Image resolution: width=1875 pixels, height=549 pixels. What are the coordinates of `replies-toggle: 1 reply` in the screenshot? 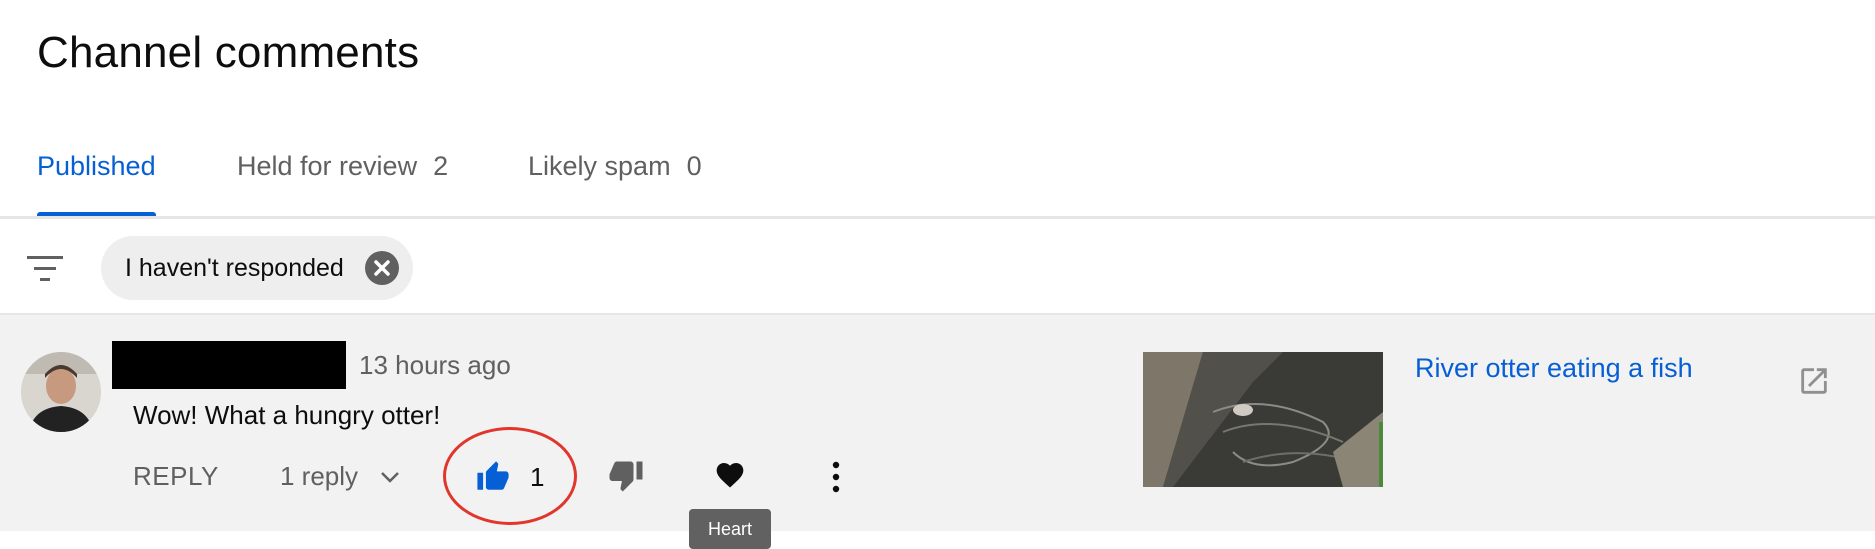 It's located at (340, 476).